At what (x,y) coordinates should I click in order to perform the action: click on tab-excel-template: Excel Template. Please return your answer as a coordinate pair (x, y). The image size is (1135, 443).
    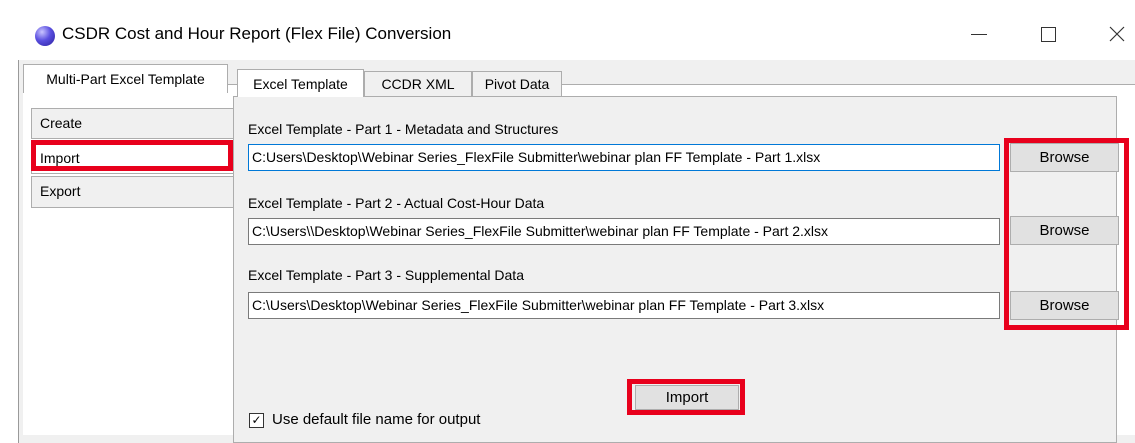
    Looking at the image, I should click on (300, 83).